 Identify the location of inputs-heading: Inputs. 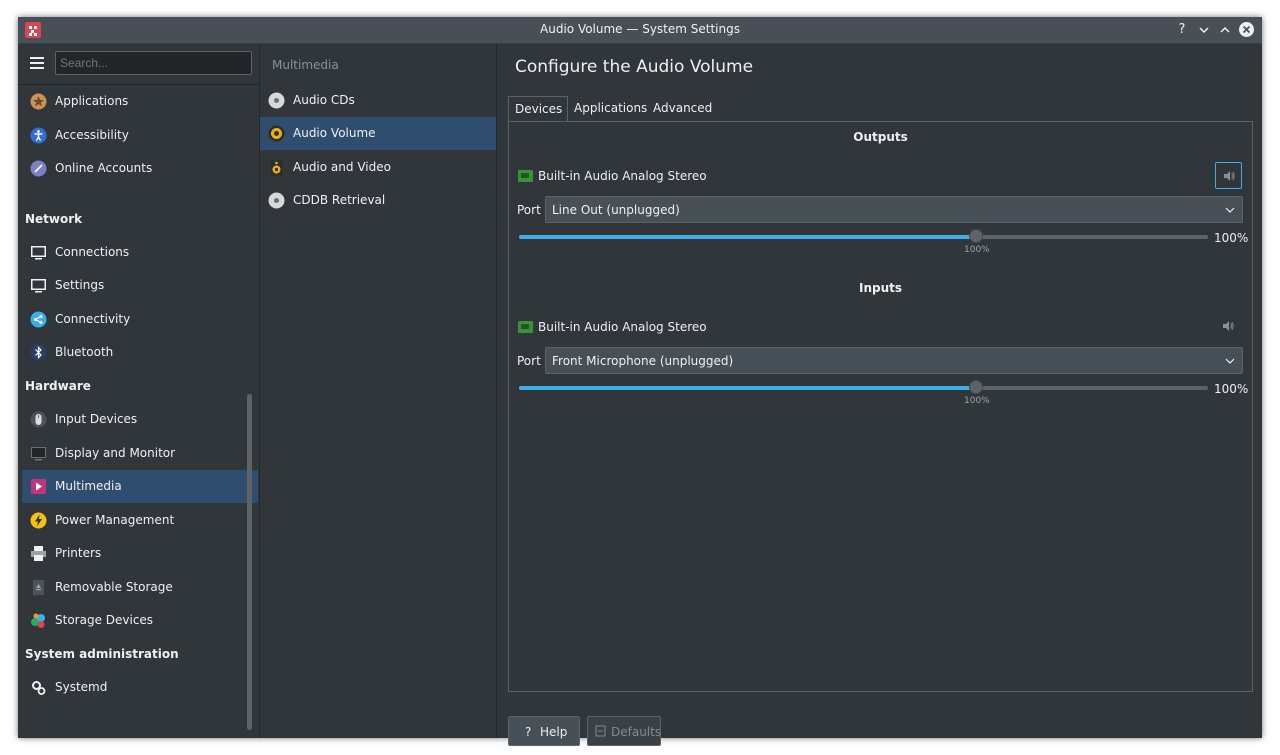
(880, 288).